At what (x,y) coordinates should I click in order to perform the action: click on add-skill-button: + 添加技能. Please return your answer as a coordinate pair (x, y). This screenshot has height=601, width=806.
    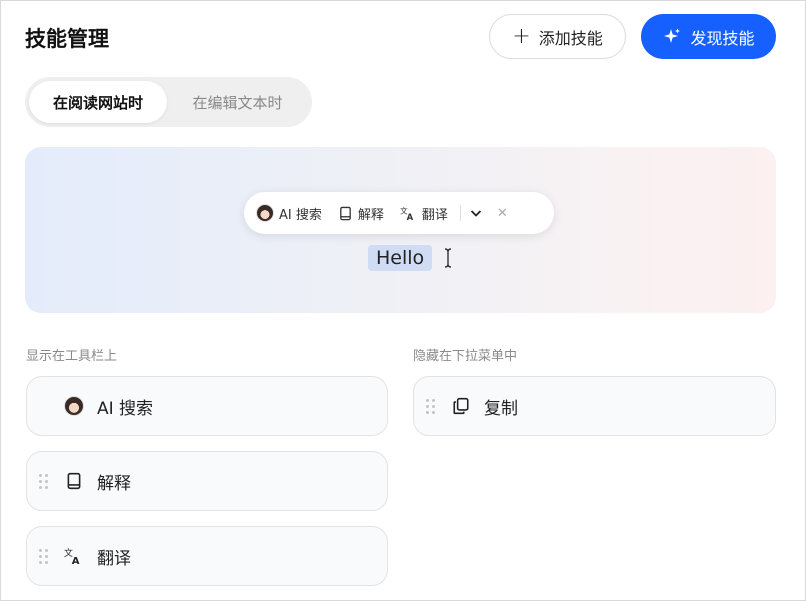
    Looking at the image, I should click on (557, 36).